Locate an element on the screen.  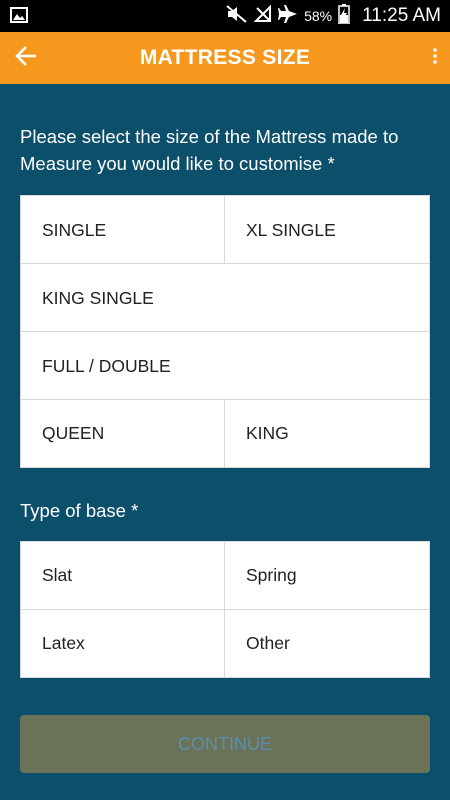
more-vert-icon is located at coordinates (435, 58).